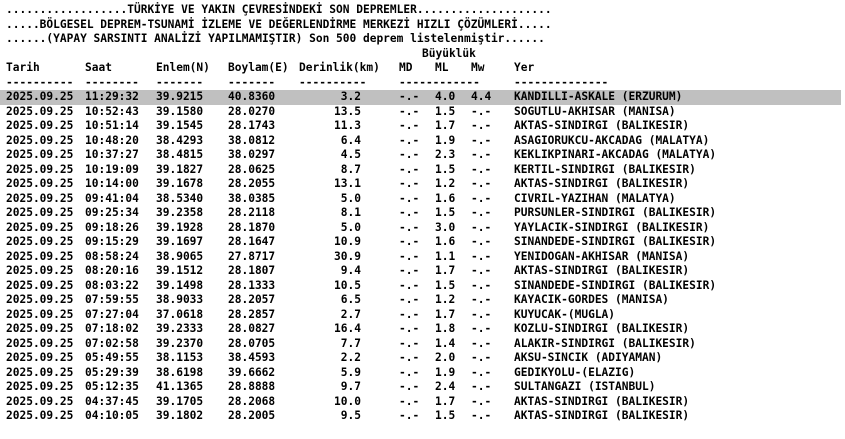 Image resolution: width=845 pixels, height=439 pixels. Describe the element at coordinates (180, 125) in the screenshot. I see `cell-enlem: 39.1545` at that location.